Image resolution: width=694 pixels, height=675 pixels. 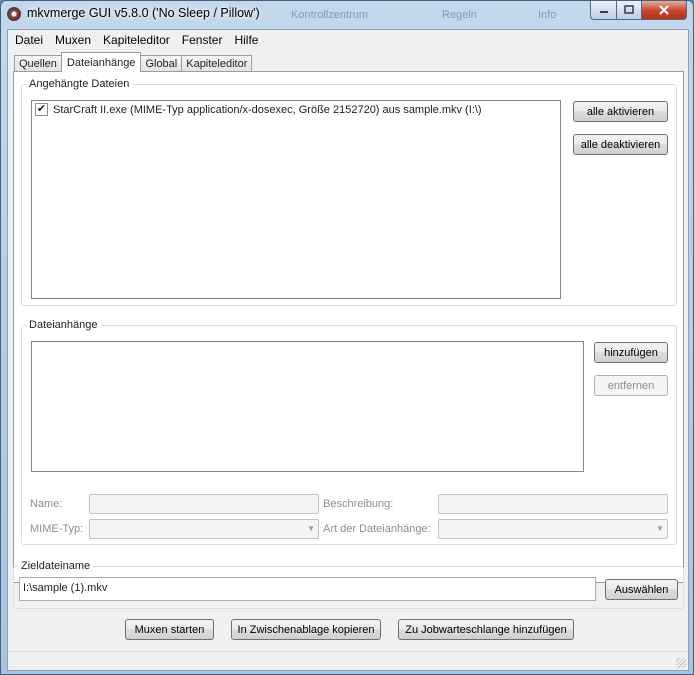 What do you see at coordinates (631, 385) in the screenshot?
I see `remove-attachment-button: entfernen` at bounding box center [631, 385].